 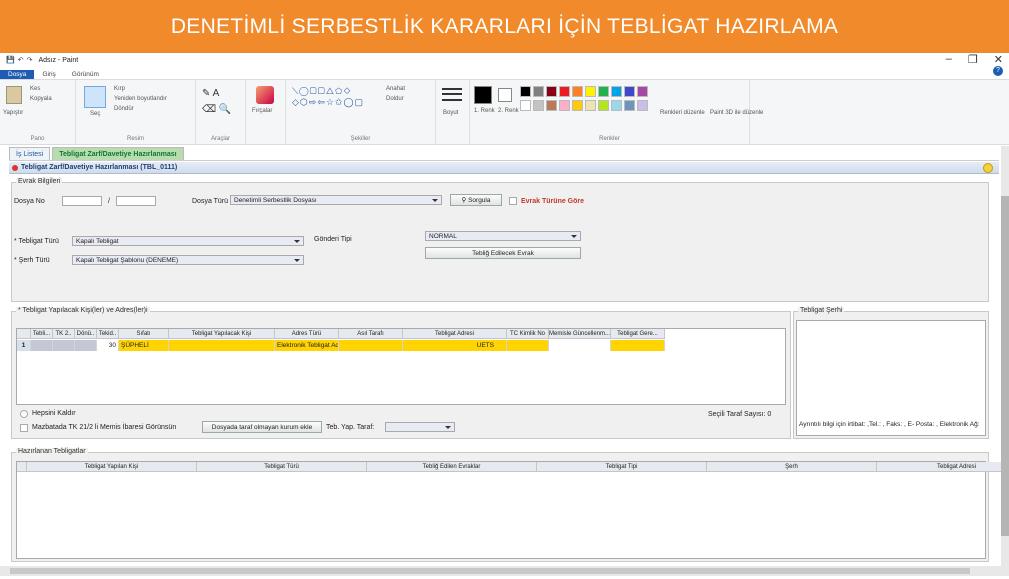 What do you see at coordinates (144, 334) in the screenshot?
I see `column-header: Sıfatı` at bounding box center [144, 334].